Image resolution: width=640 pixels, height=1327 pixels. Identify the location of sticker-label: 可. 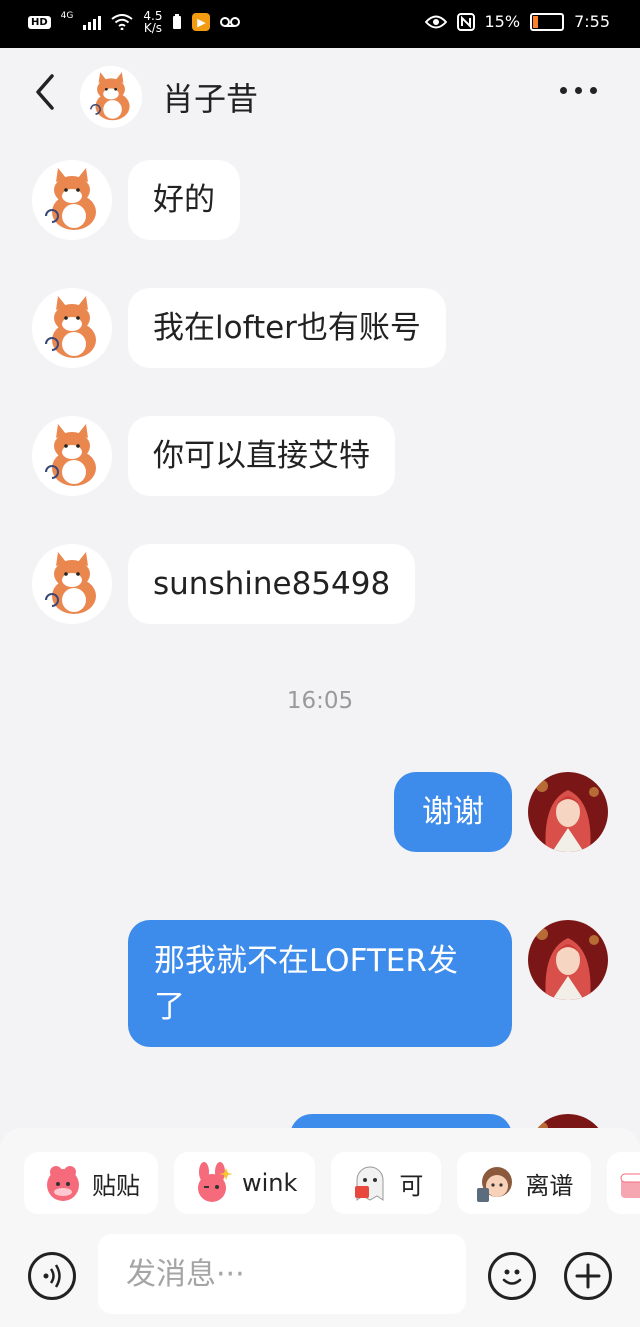
(411, 1185).